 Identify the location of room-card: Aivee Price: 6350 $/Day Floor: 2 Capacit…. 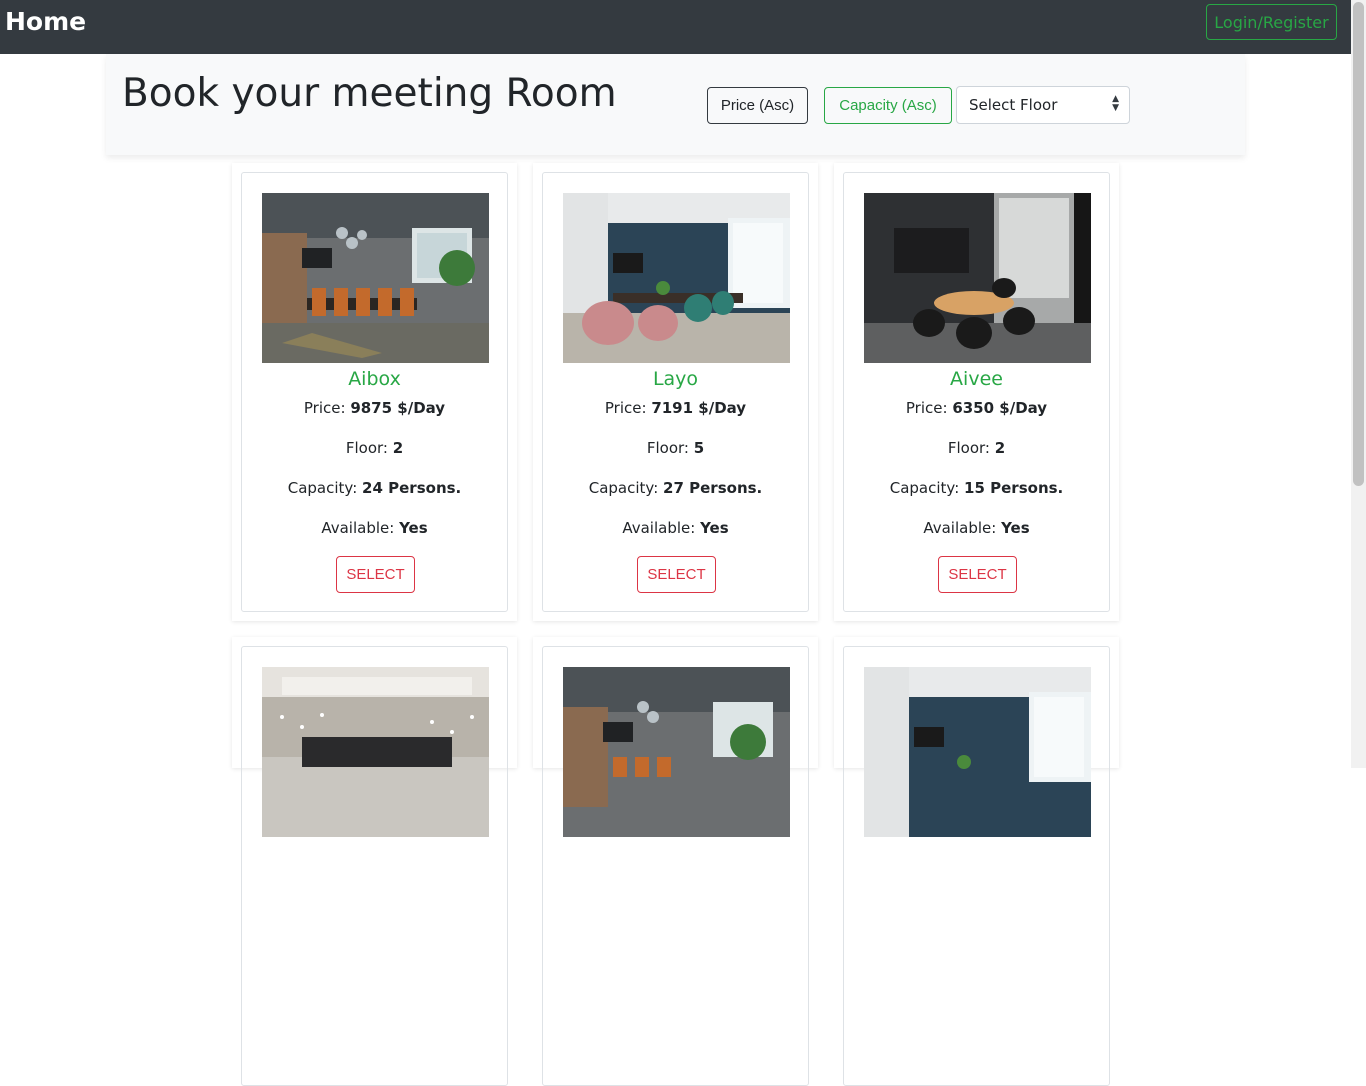
(976, 392).